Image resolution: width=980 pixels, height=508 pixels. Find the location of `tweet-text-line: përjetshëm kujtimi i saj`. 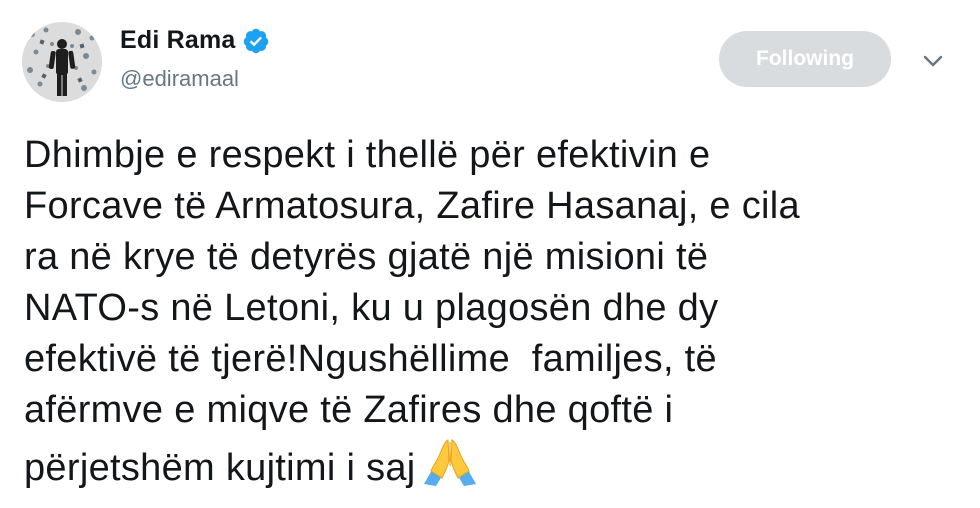

tweet-text-line: përjetshëm kujtimi i saj is located at coordinates (220, 468).